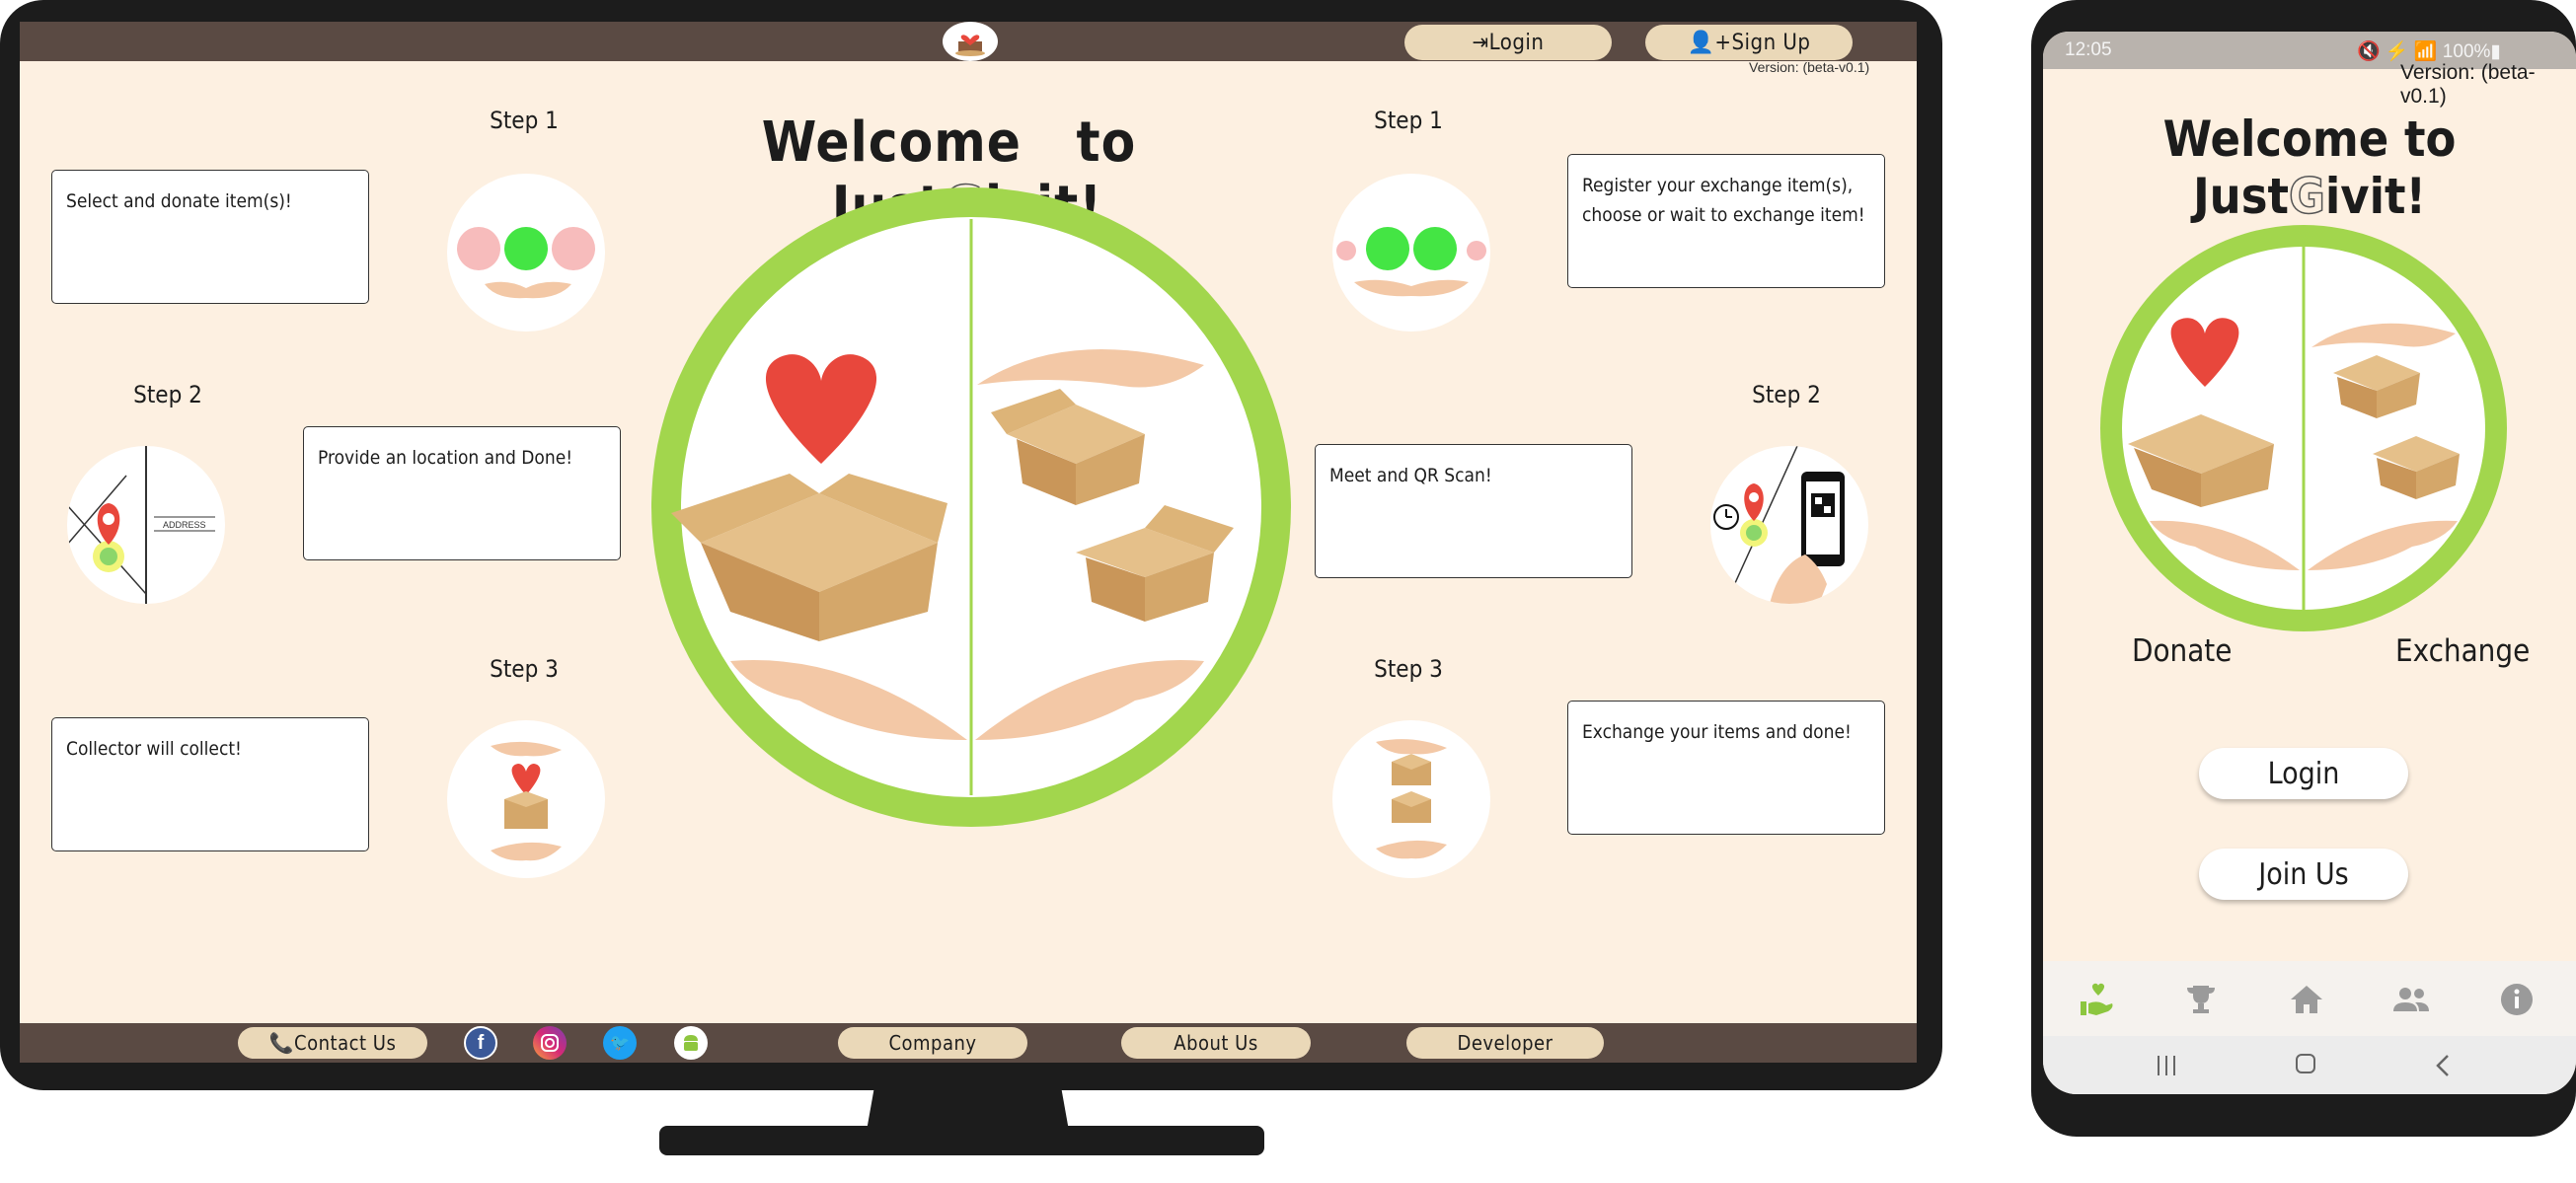  Describe the element at coordinates (1408, 669) in the screenshot. I see `exchange-step3-label: Step 3` at that location.